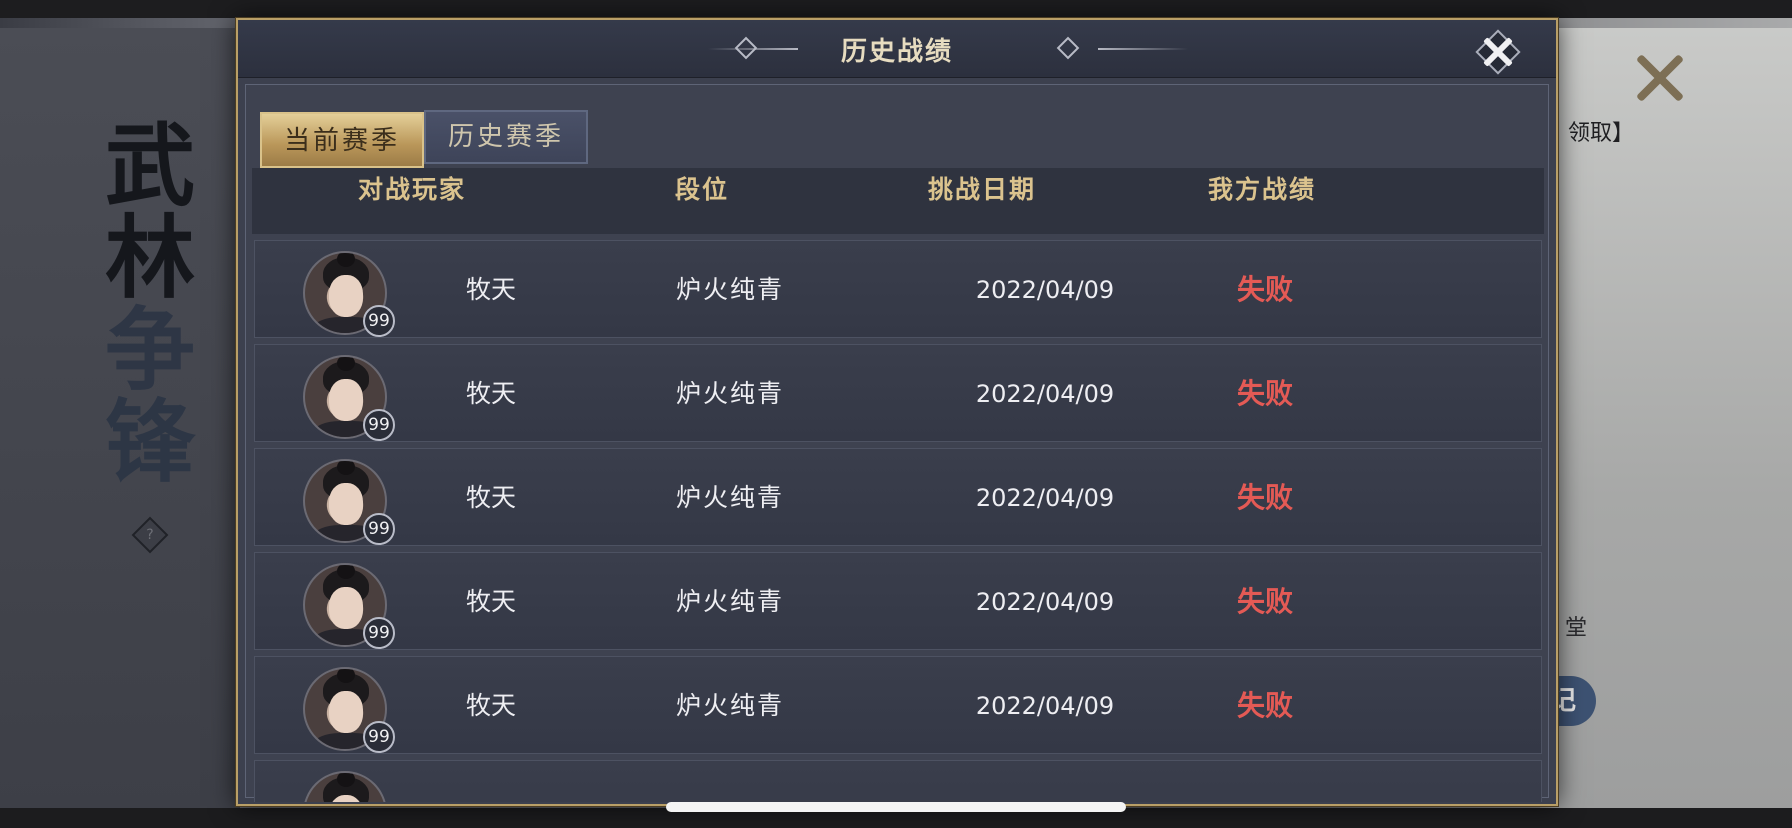 Image resolution: width=1792 pixels, height=828 pixels. I want to click on event-calligraphy-title: 武 林 争 锋, so click(150, 304).